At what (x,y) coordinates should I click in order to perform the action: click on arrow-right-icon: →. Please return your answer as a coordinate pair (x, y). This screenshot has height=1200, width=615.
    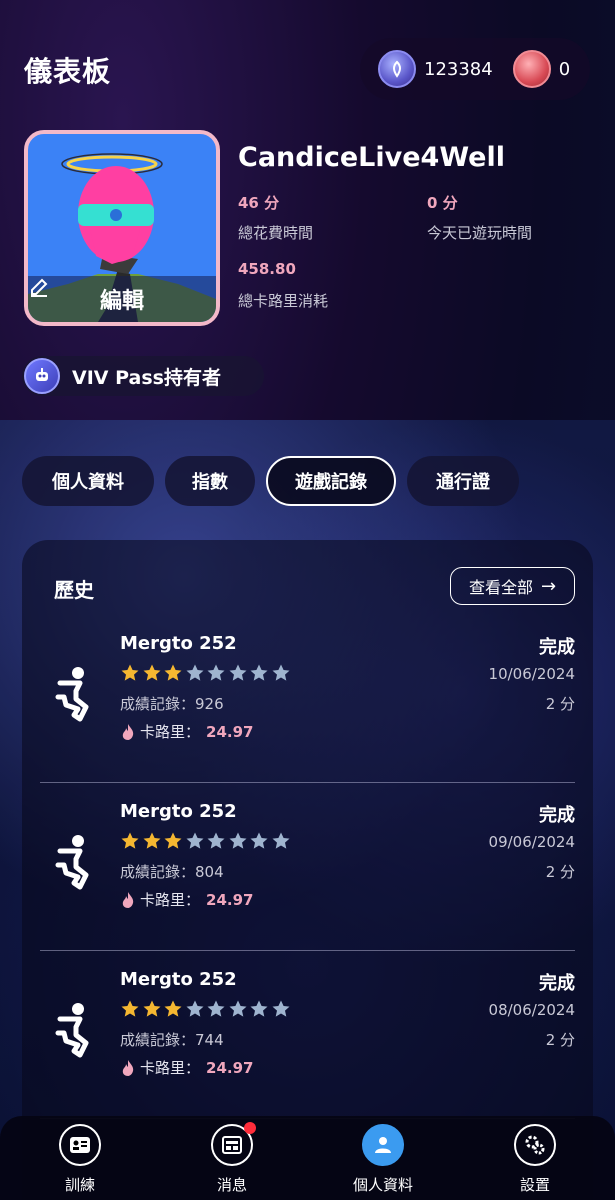
    Looking at the image, I should click on (548, 586).